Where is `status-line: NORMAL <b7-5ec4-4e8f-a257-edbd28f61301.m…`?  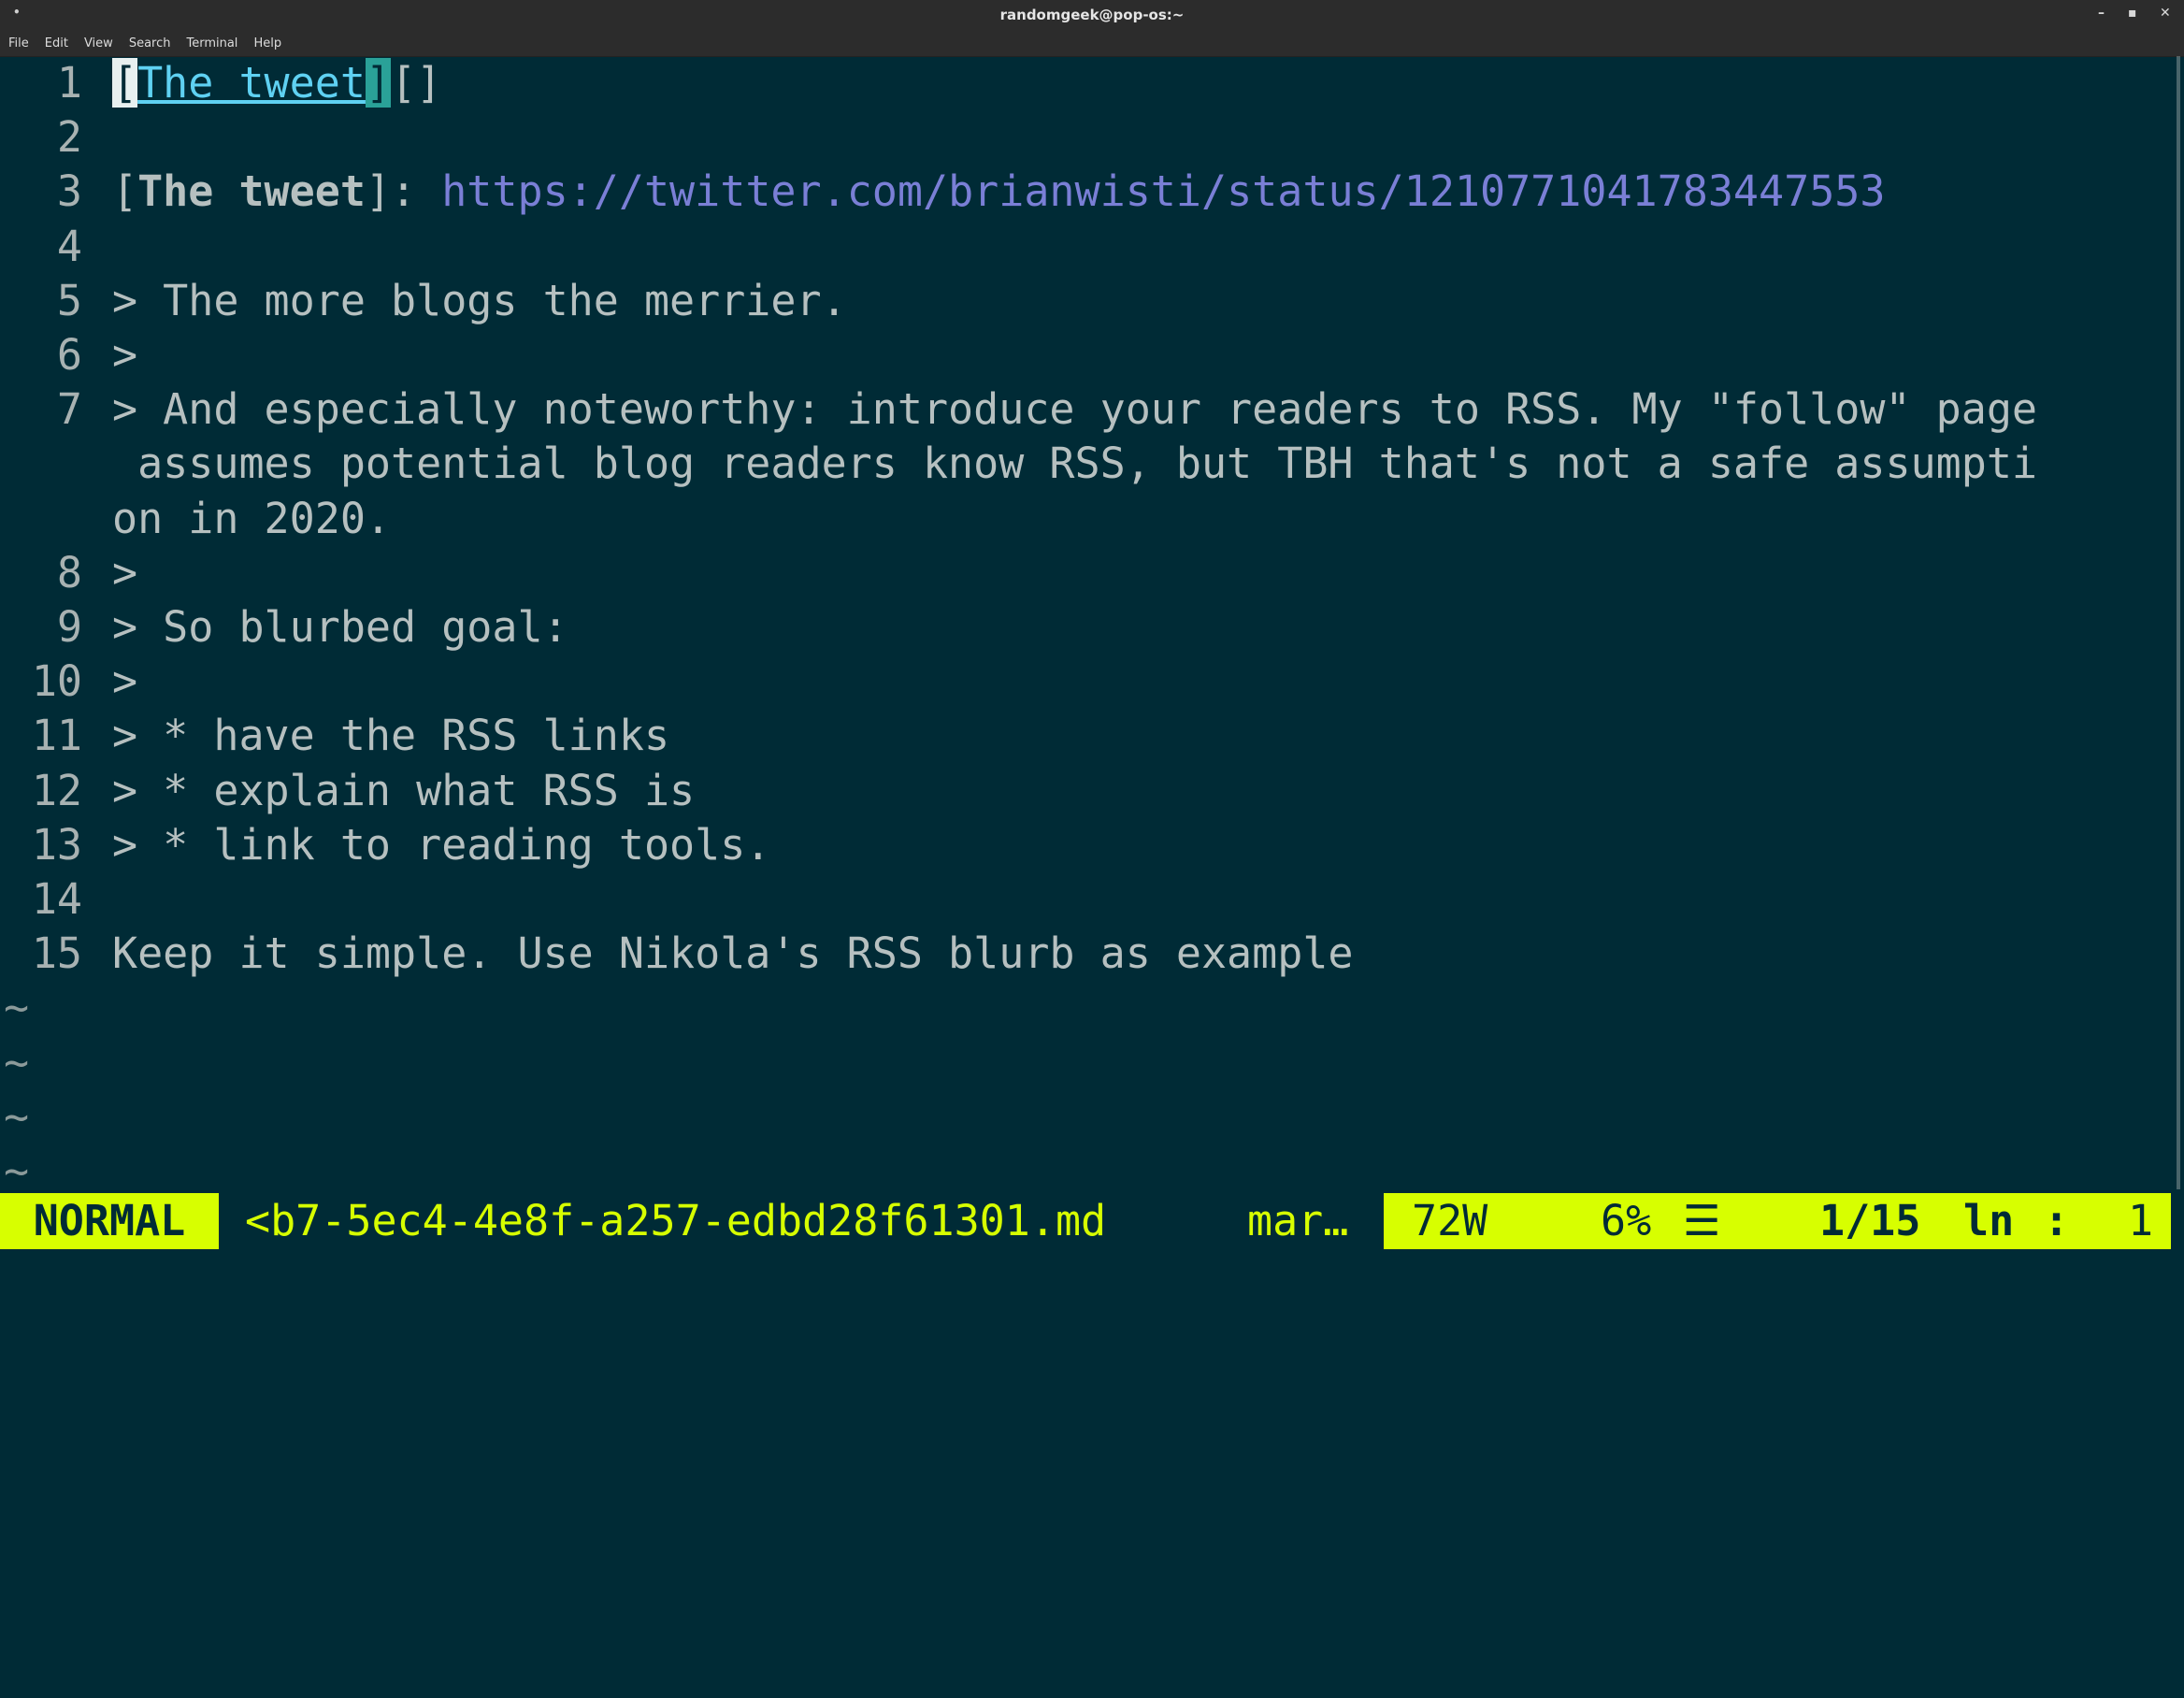 status-line: NORMAL <b7-5ec4-4e8f-a257-edbd28f61301.m… is located at coordinates (1085, 1221).